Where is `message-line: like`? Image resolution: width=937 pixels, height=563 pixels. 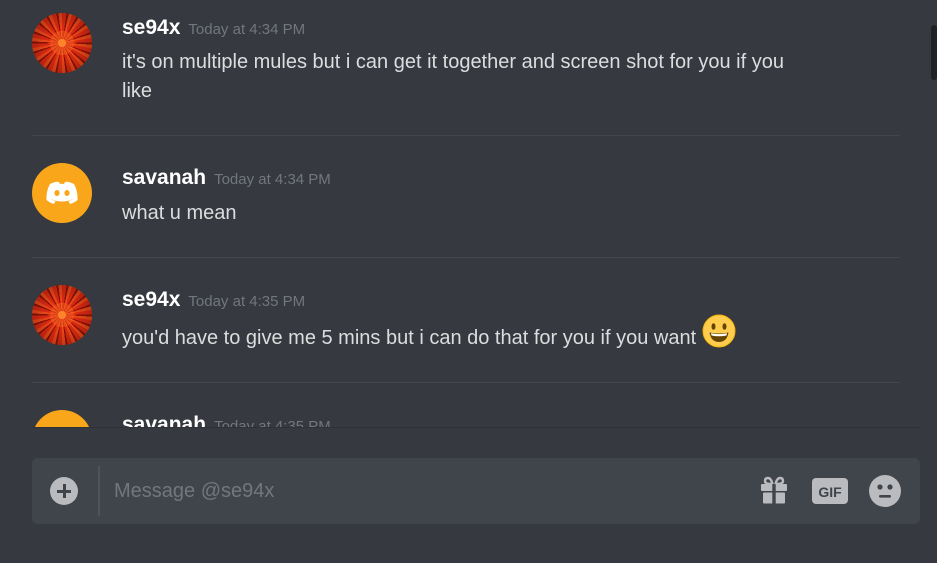 message-line: like is located at coordinates (137, 91).